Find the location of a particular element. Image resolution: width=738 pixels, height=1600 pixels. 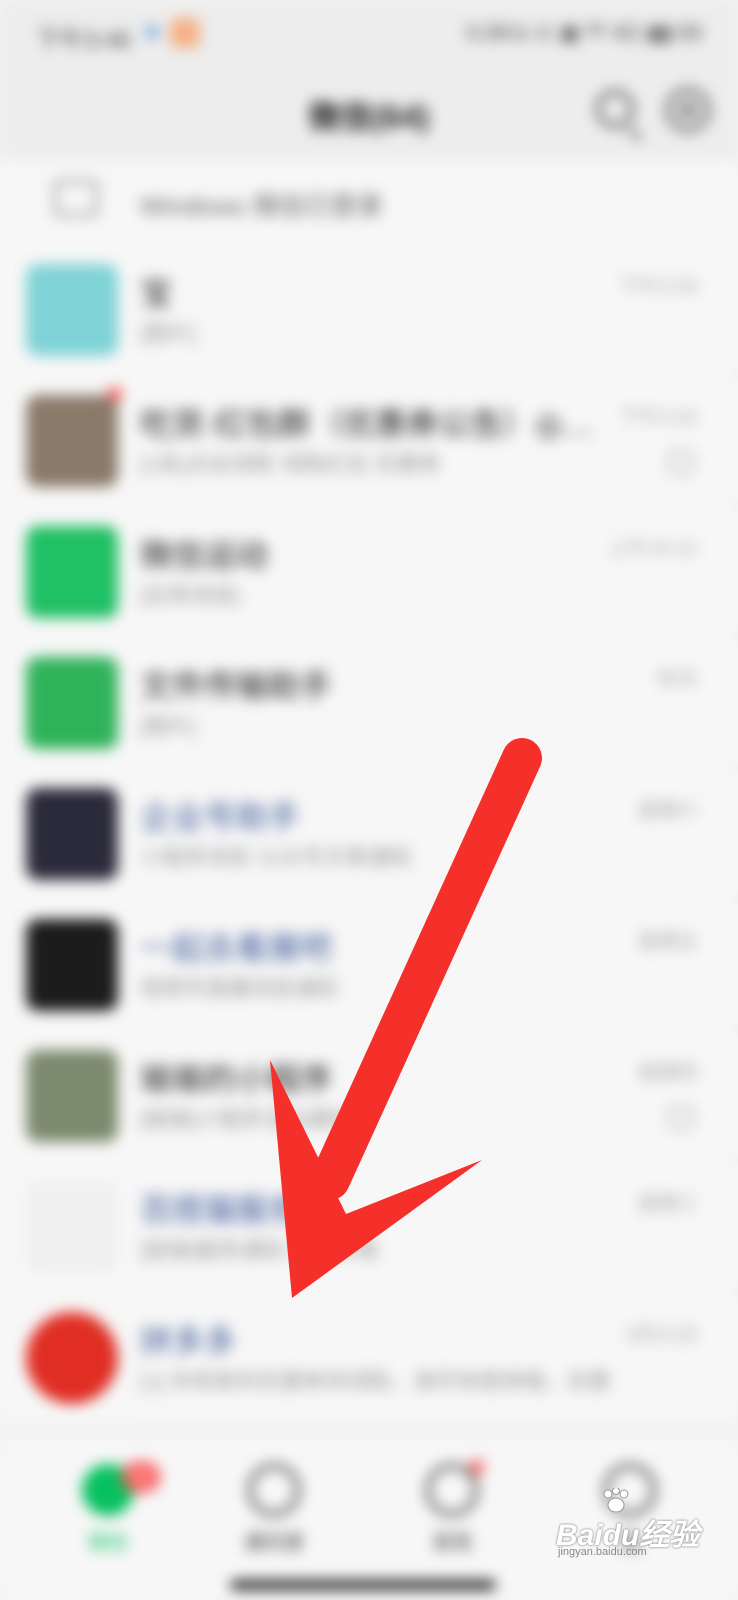

add-icon is located at coordinates (688, 110).